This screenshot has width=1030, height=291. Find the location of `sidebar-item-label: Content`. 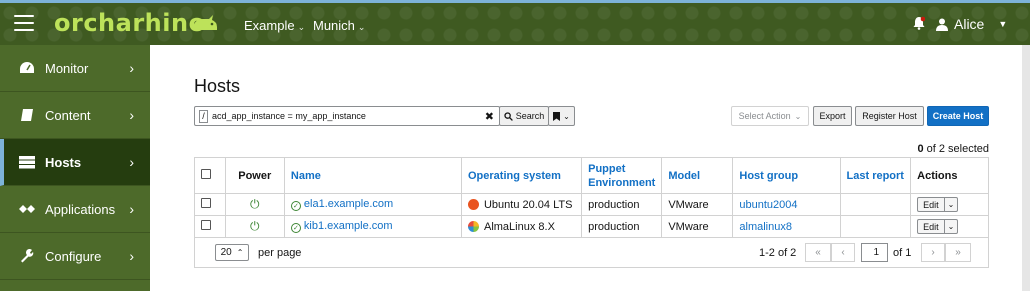

sidebar-item-label: Content is located at coordinates (68, 115).